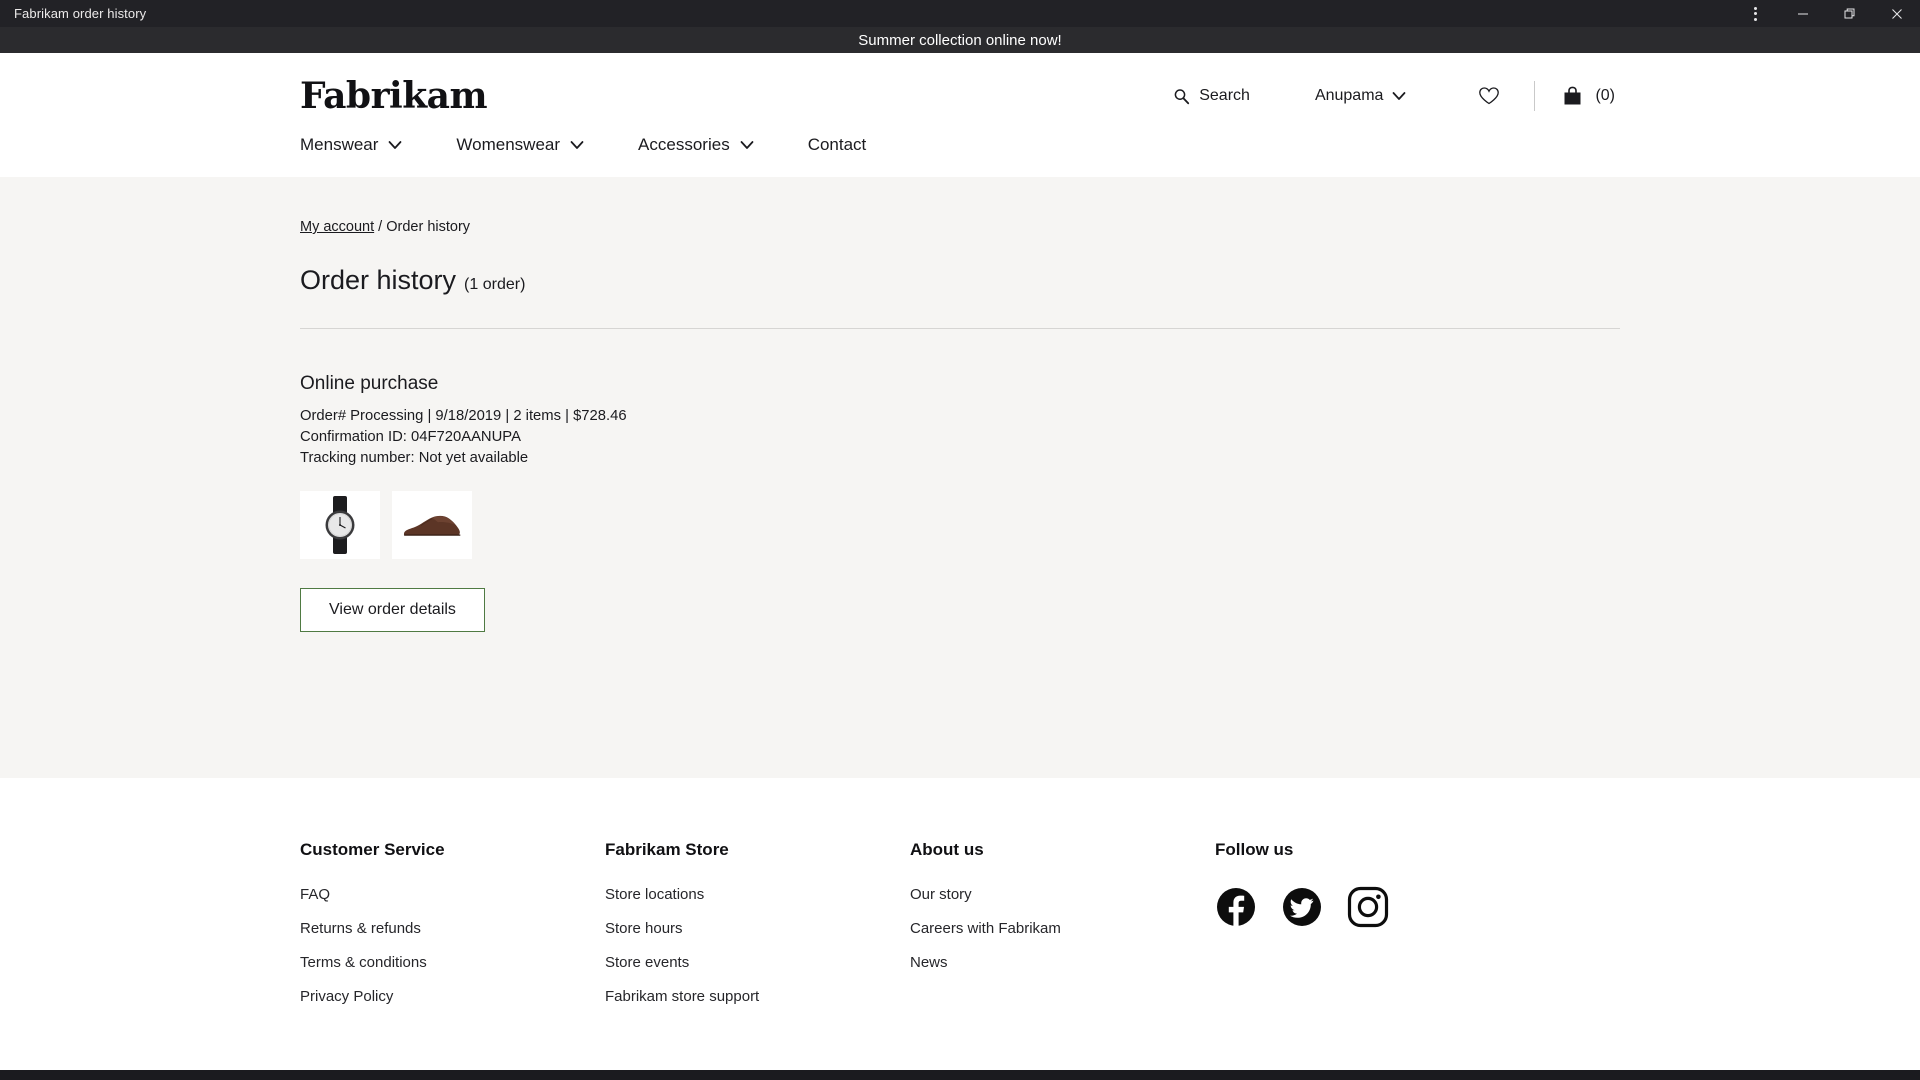 This screenshot has height=1080, width=1920. Describe the element at coordinates (410, 437) in the screenshot. I see `order-confirmation-id: Confirmation ID: 04F720AANUPA` at that location.